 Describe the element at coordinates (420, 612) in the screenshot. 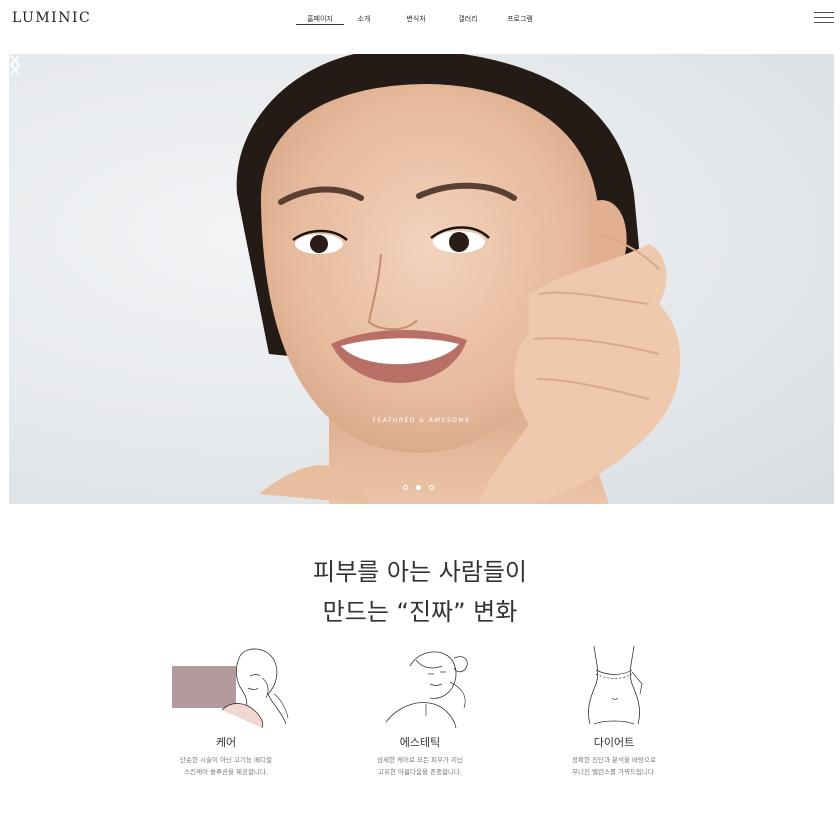

I see `headline-line-2: 만드는 “진짜” 변화` at that location.